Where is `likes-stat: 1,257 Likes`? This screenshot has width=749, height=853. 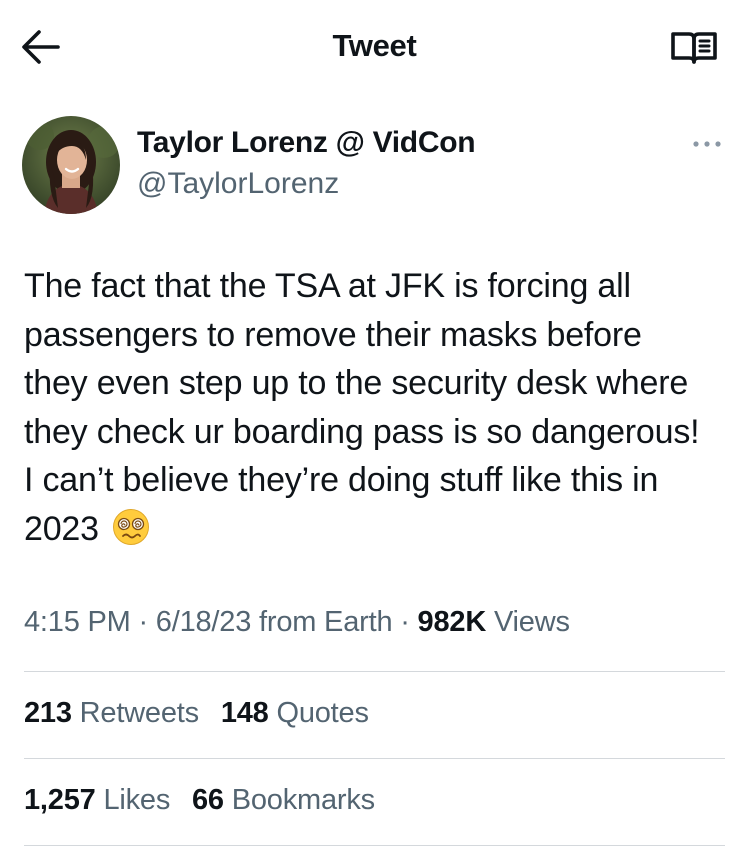 likes-stat: 1,257 Likes is located at coordinates (97, 800).